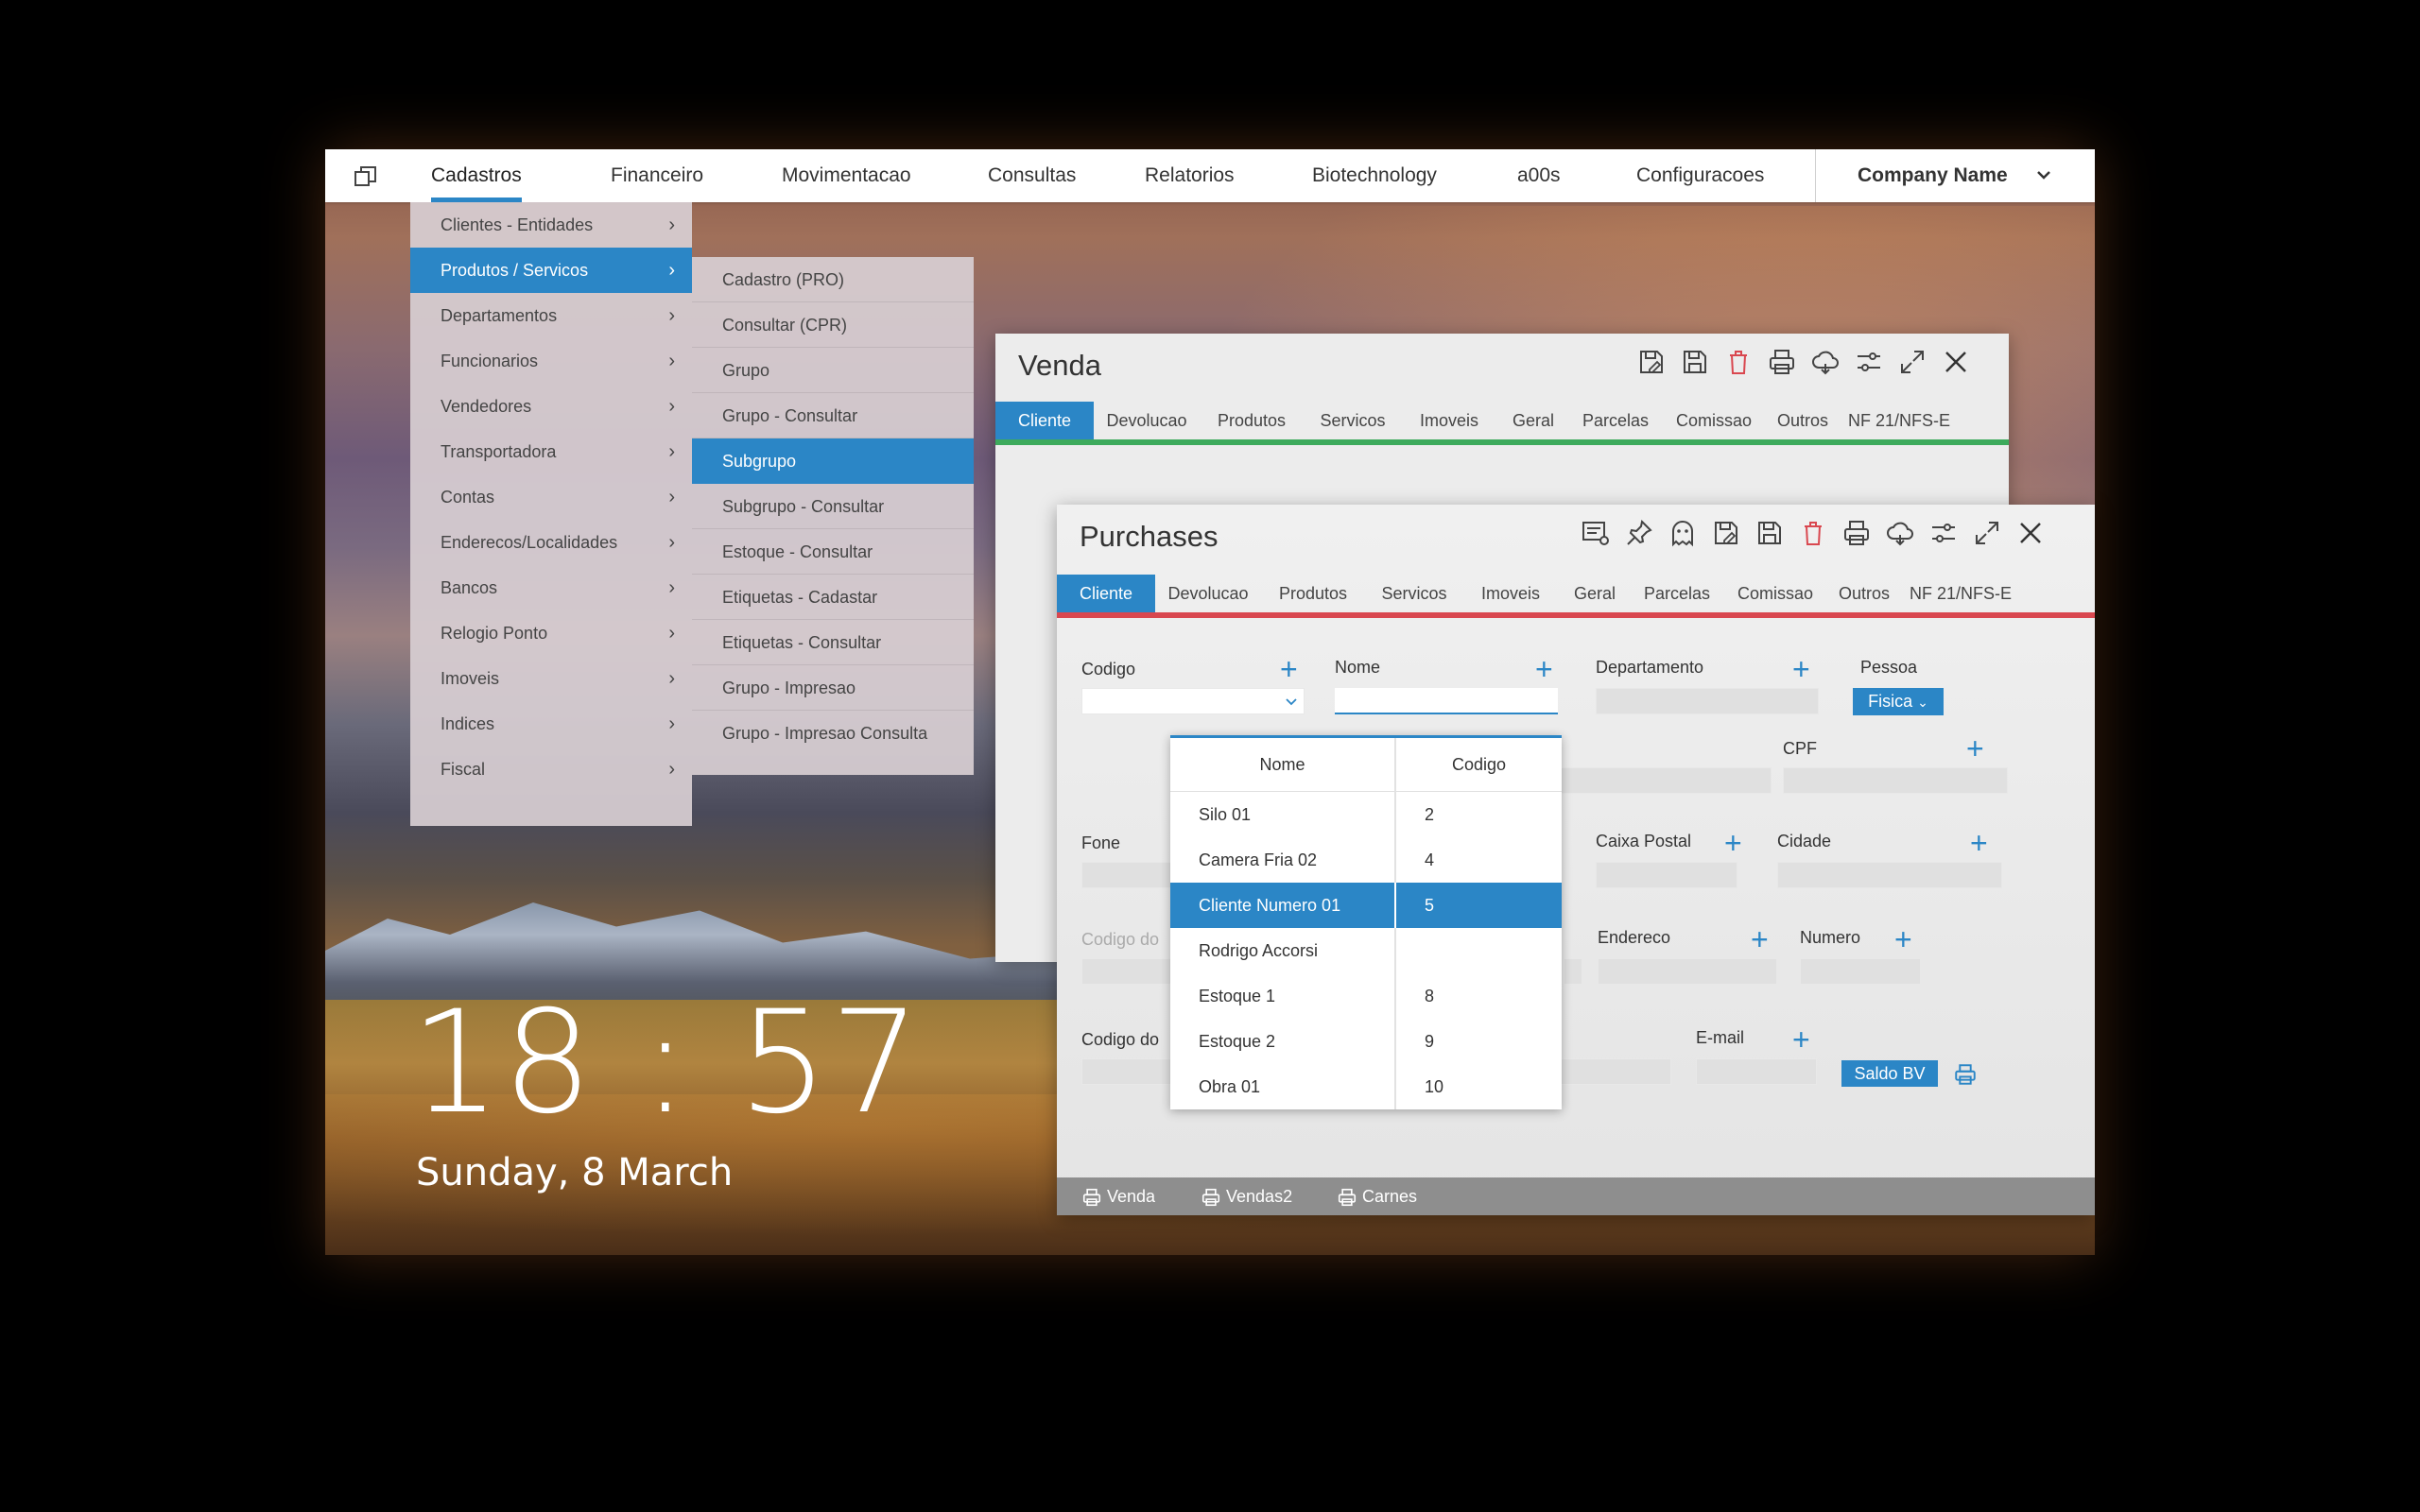  I want to click on add-cpf-icon: +, so click(1975, 748).